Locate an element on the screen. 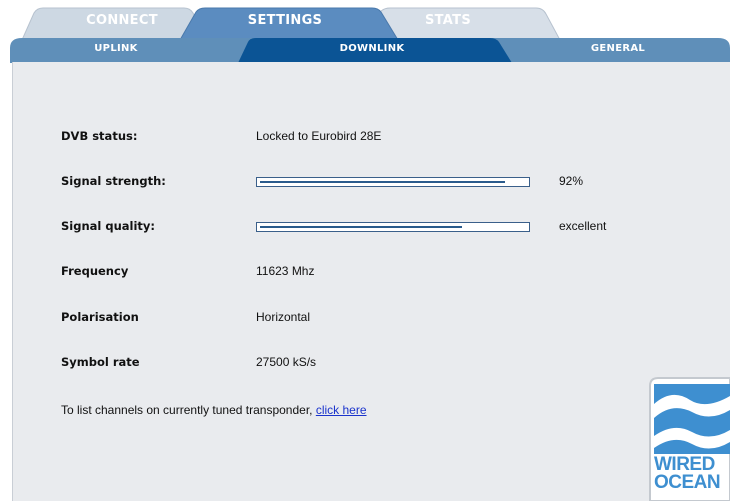 Image resolution: width=730 pixels, height=501 pixels. subtab-general: GENERAL is located at coordinates (618, 48).